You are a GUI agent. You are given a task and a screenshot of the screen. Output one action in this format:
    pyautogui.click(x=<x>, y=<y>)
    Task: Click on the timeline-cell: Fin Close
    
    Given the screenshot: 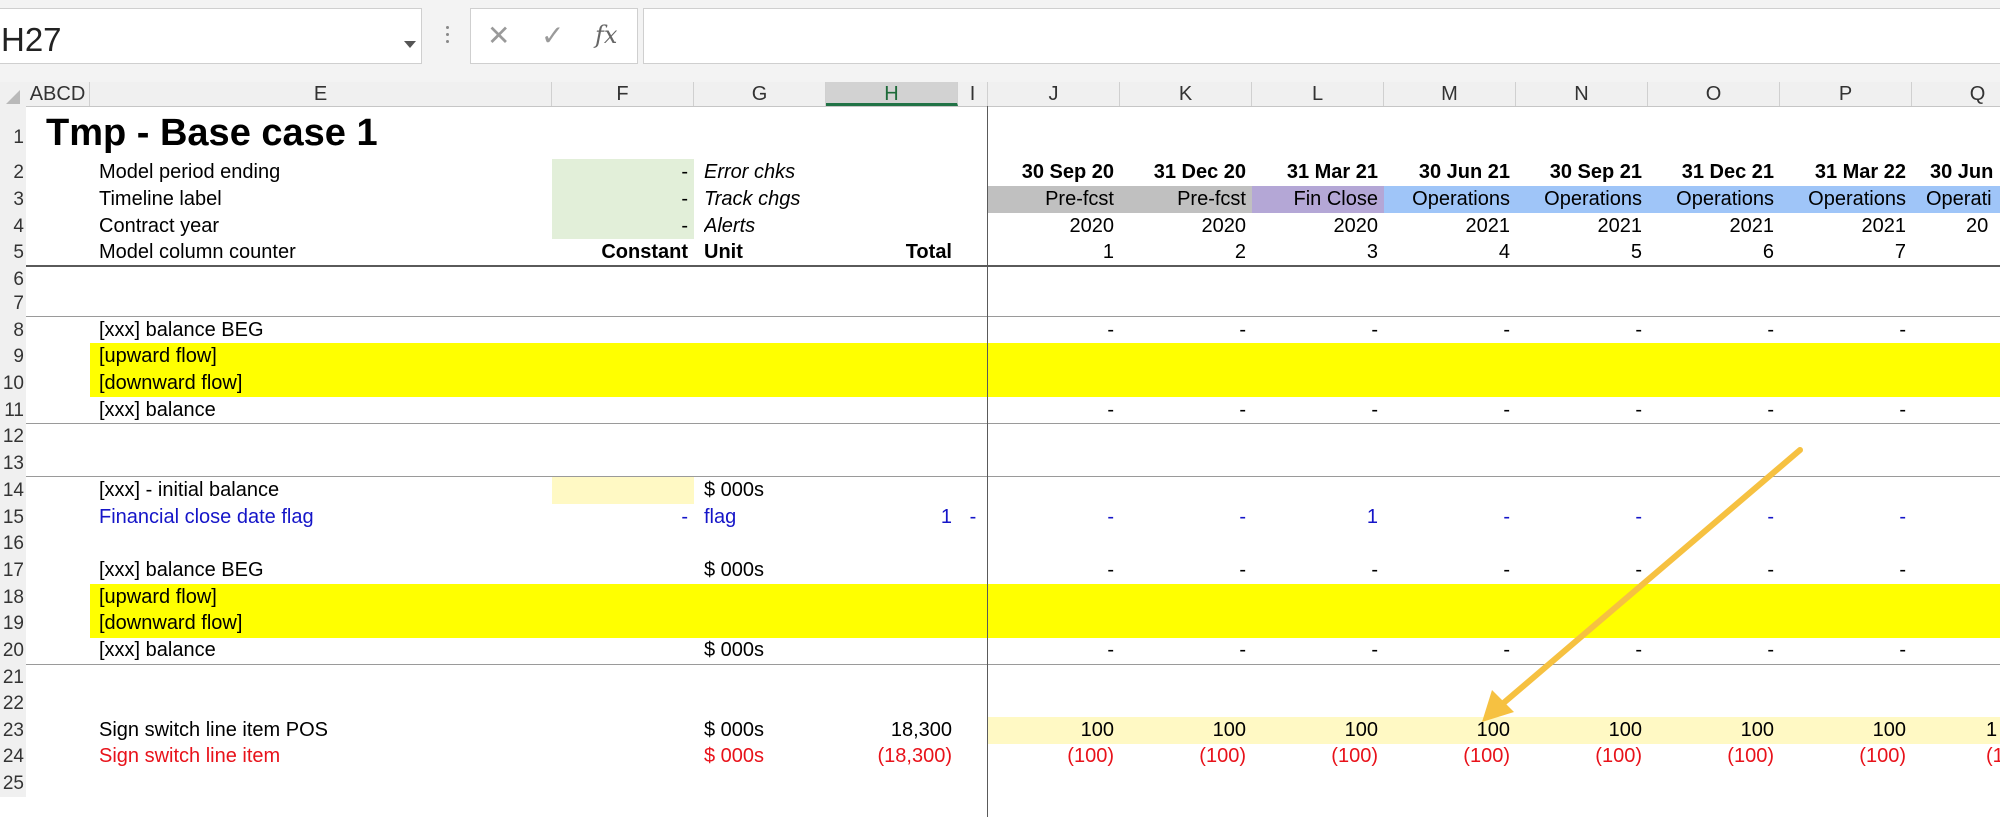 What is the action you would take?
    pyautogui.click(x=1318, y=199)
    